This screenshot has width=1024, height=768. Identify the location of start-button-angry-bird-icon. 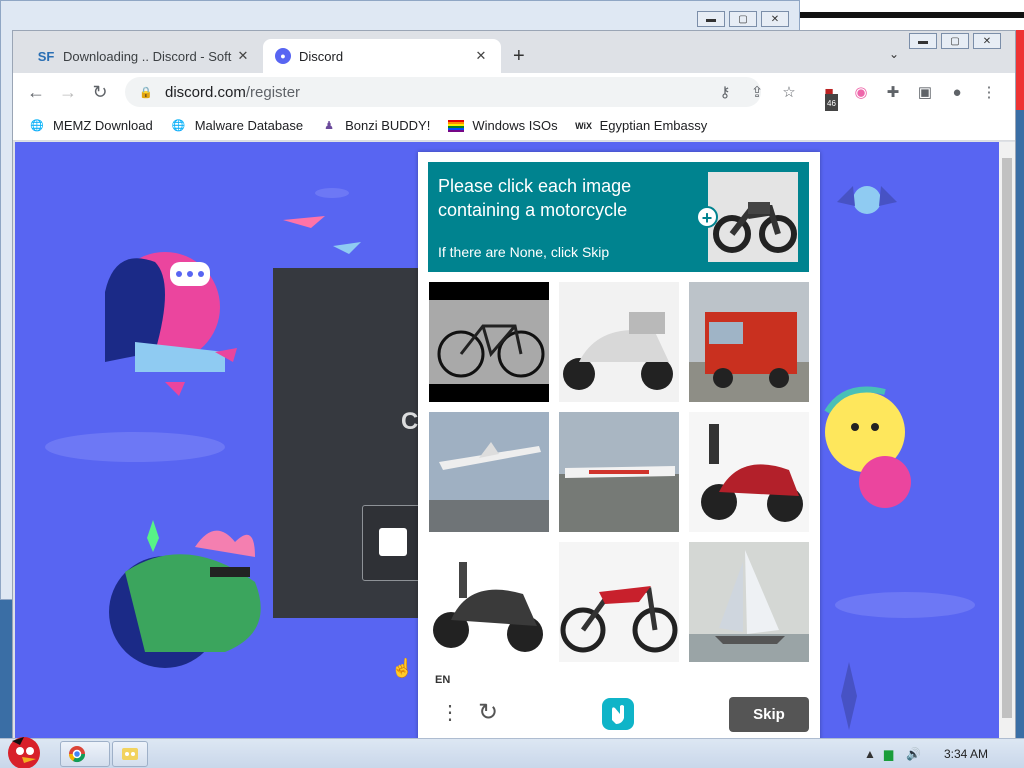
(24, 749).